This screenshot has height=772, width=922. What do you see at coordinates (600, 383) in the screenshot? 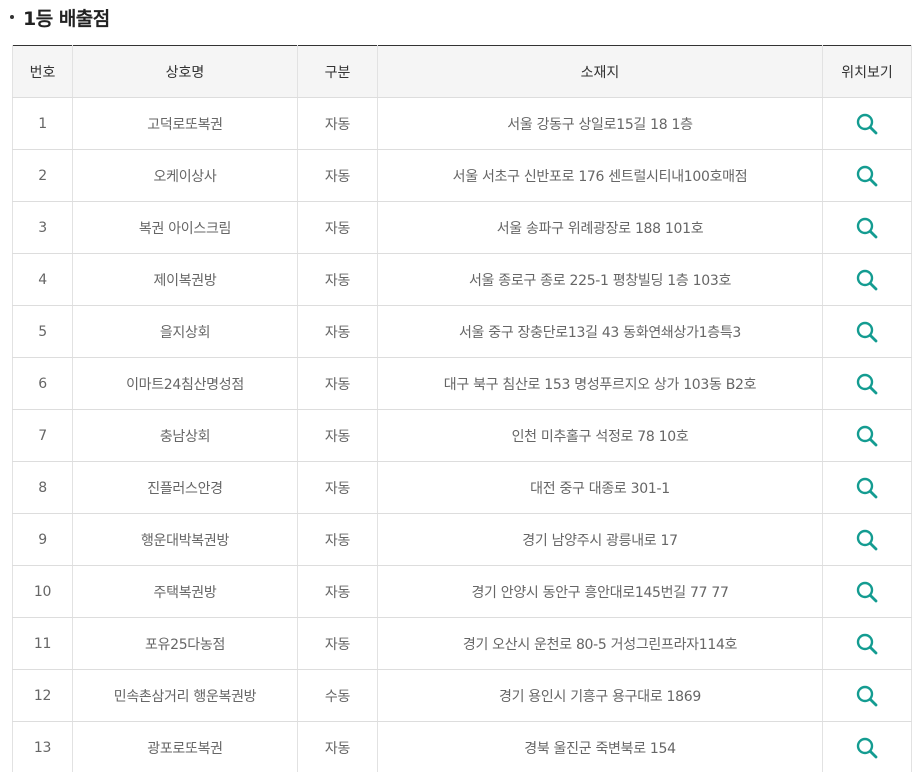
I see `cell-address: 대구 북구 침산로 153 명성푸르지오 상가 103동 B2호` at bounding box center [600, 383].